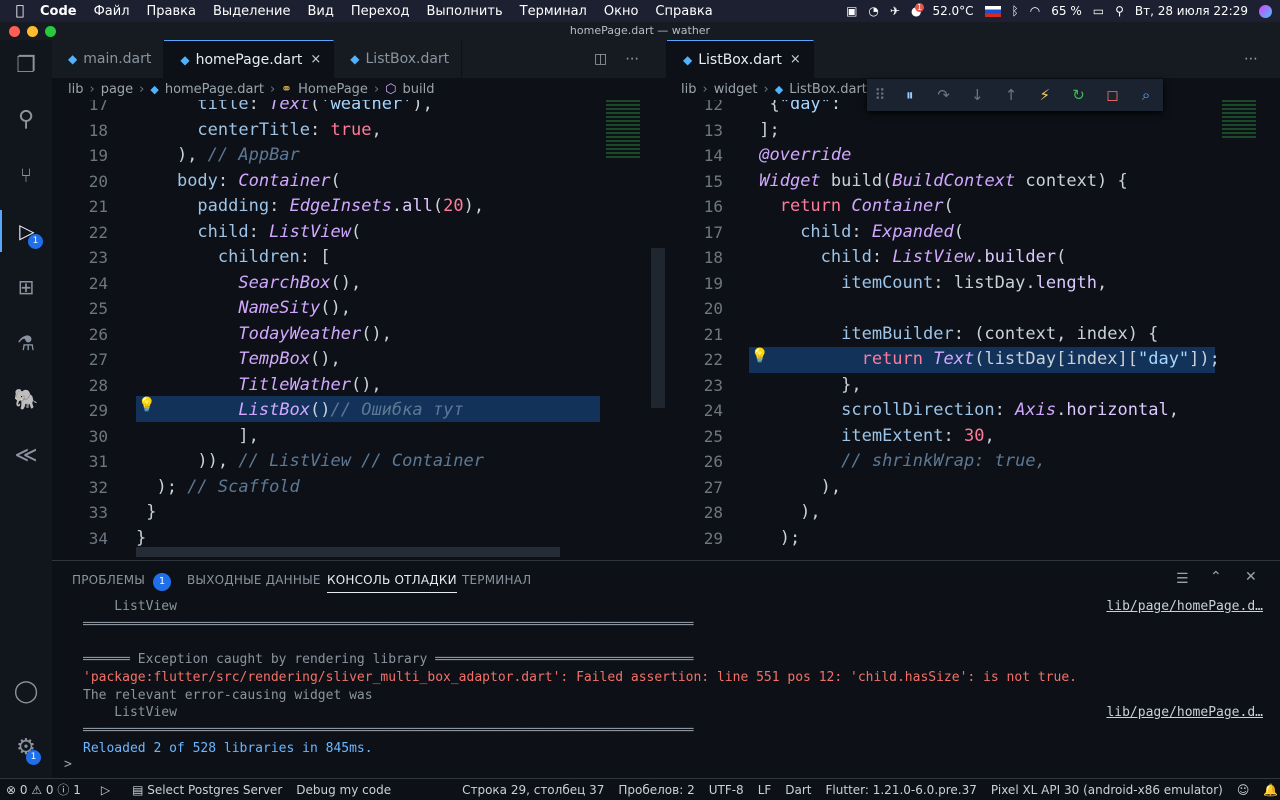  Describe the element at coordinates (973, 360) in the screenshot. I see `code-line: 22 return Text(listDay[index]["day"]);` at that location.